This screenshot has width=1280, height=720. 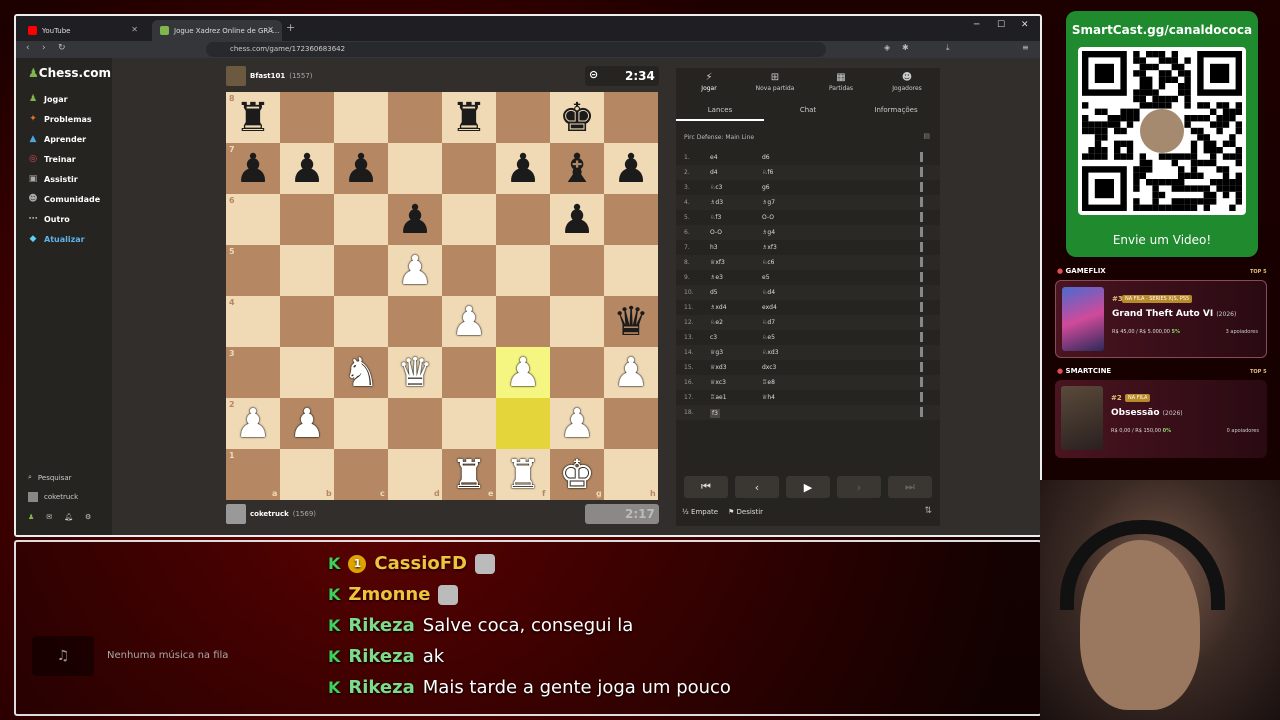 What do you see at coordinates (49, 517) in the screenshot?
I see `mail-icon: ✉` at bounding box center [49, 517].